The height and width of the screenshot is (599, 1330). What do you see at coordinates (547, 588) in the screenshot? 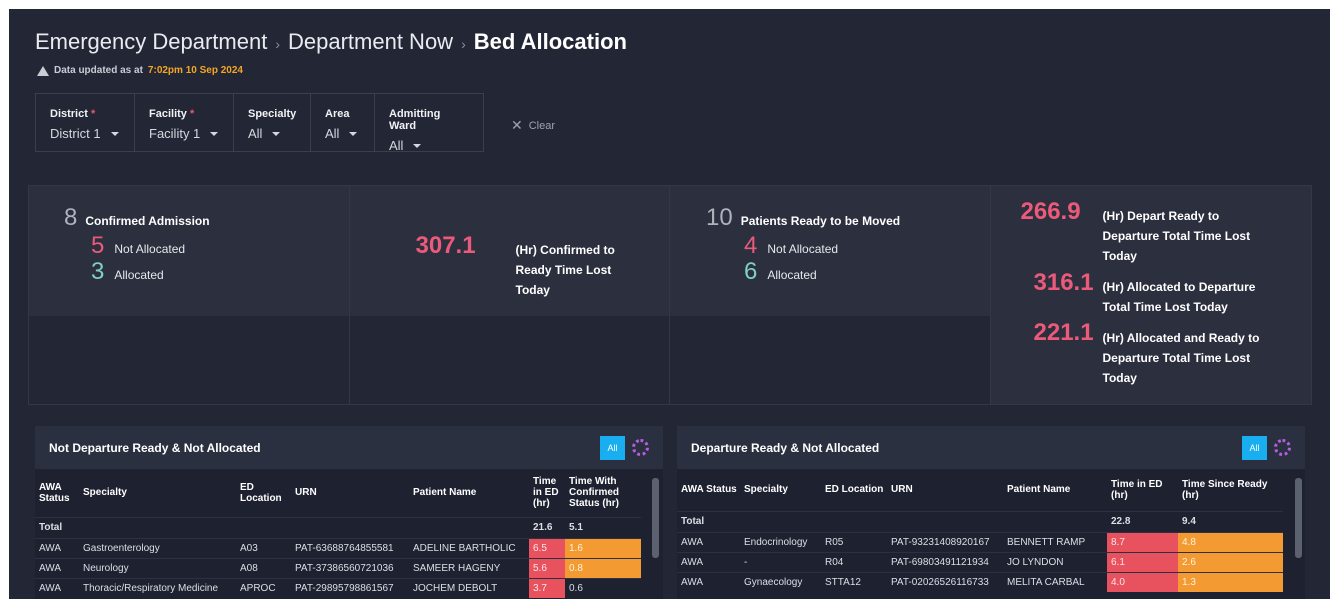
I see `cell-time-ed: 3.7` at bounding box center [547, 588].